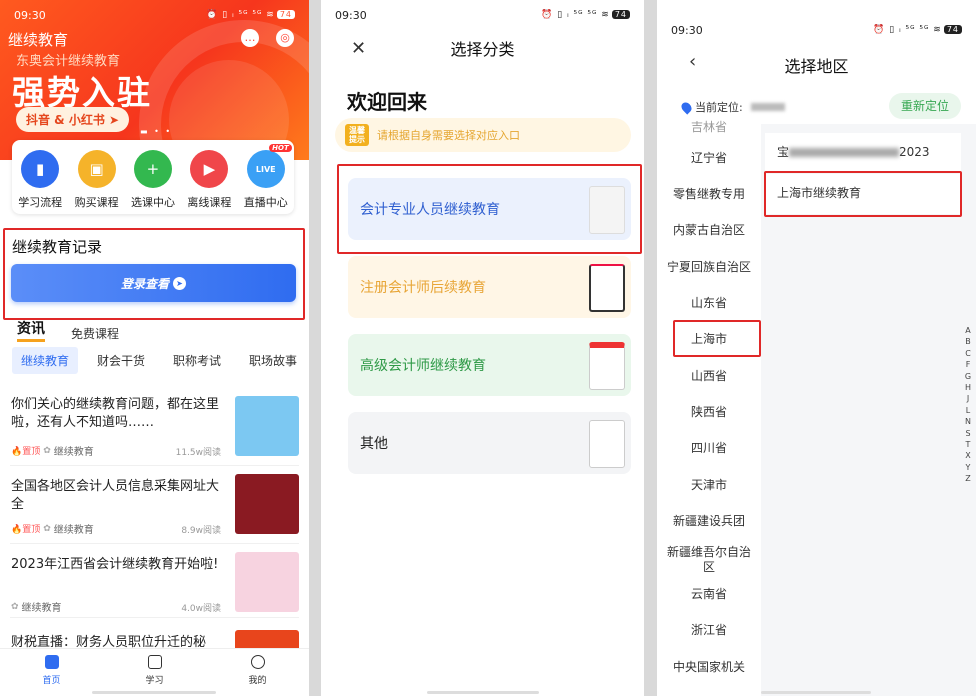 This screenshot has width=976, height=696. Describe the element at coordinates (209, 182) in the screenshot. I see `quick-action-offline: ▶ 离线课程` at that location.